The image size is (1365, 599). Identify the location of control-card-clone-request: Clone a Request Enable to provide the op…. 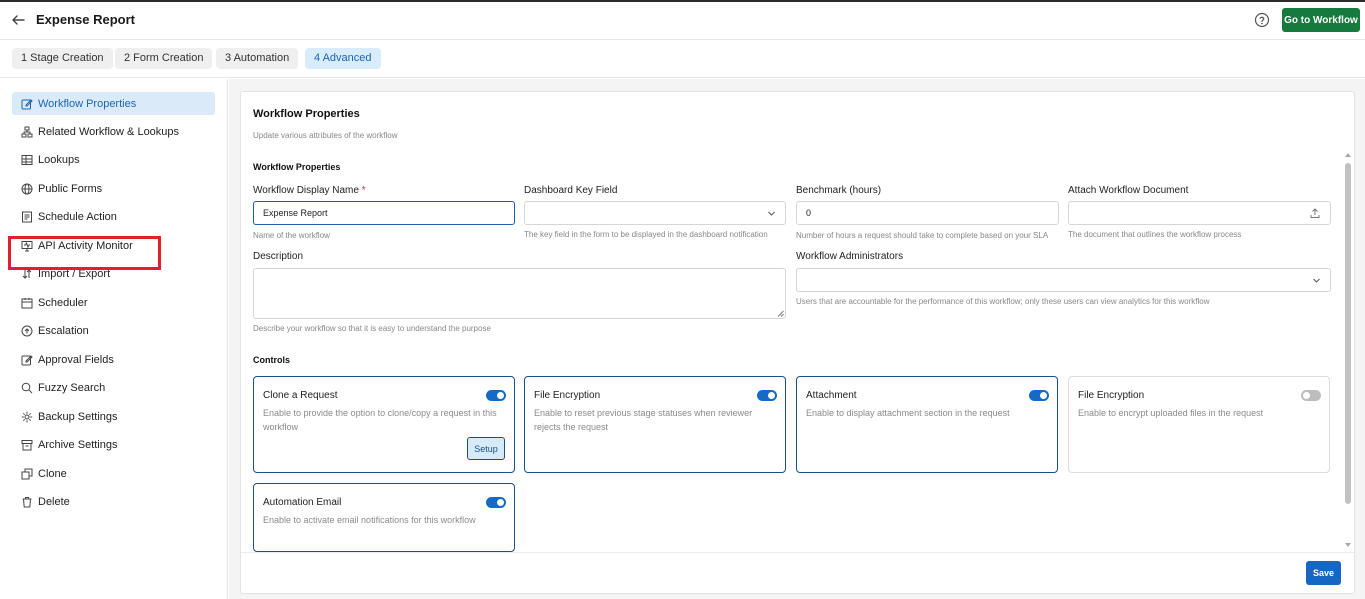
(384, 424).